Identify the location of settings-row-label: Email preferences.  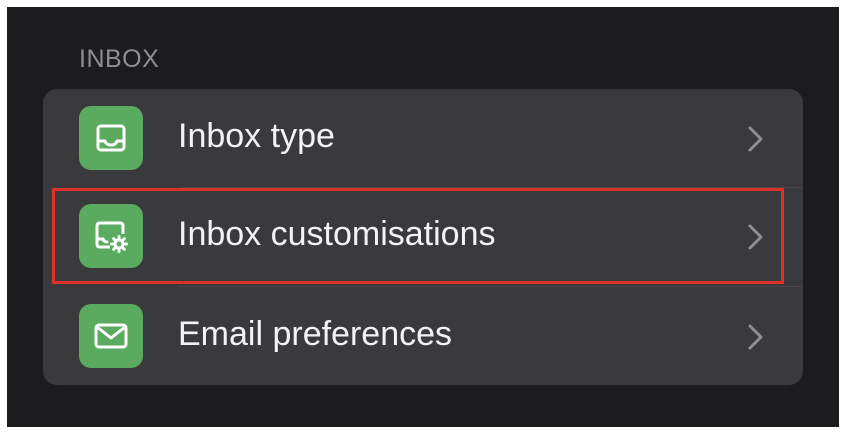
(315, 334).